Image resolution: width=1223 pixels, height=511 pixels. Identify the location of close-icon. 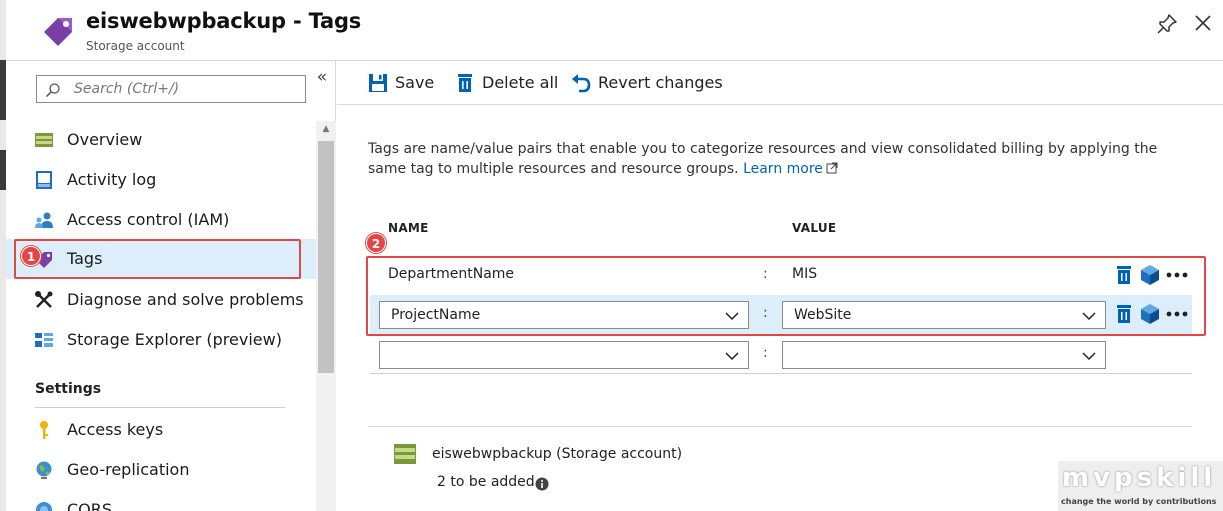
(1203, 23).